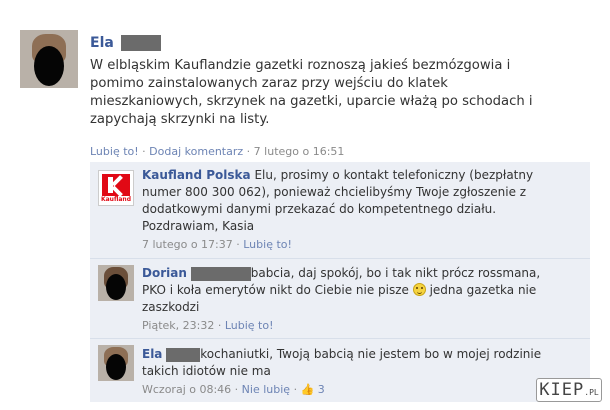  Describe the element at coordinates (196, 175) in the screenshot. I see `comment-author: Kaufland Polska` at that location.